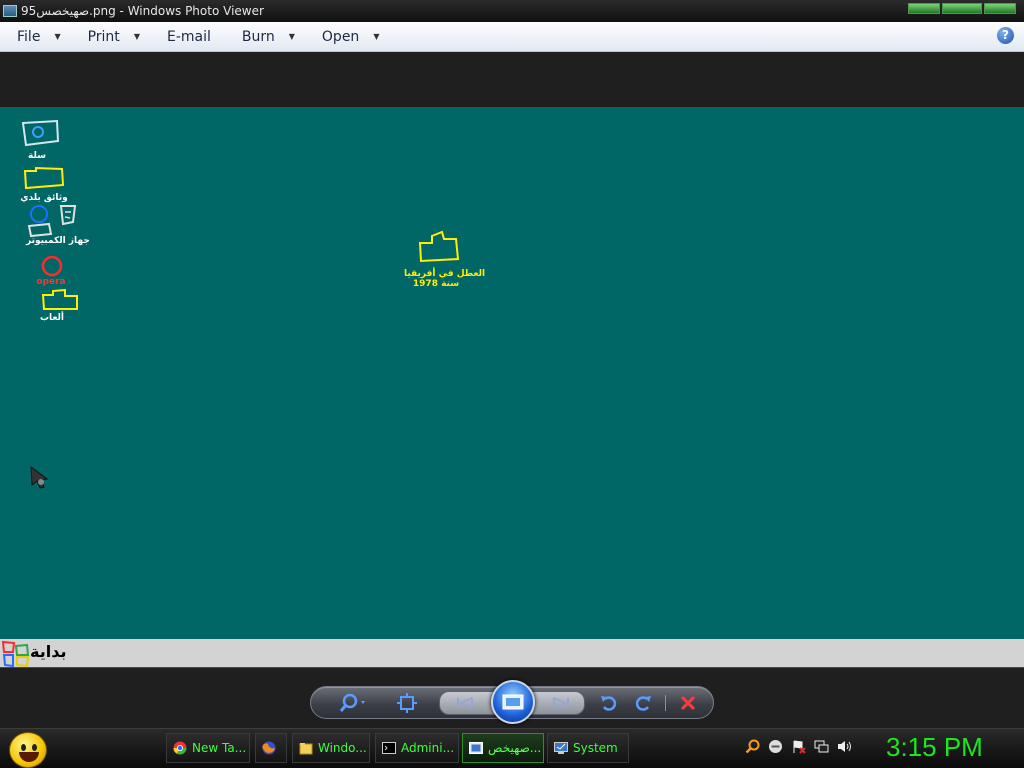 The width and height of the screenshot is (1024, 768). I want to click on start-button, so click(28, 750).